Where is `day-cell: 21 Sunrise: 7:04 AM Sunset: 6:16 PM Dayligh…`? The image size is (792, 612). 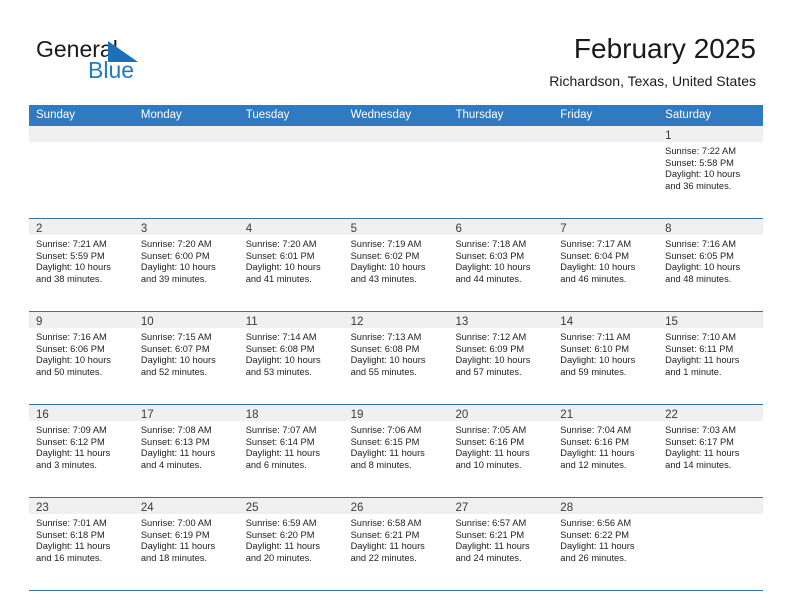
day-cell: 21 Sunrise: 7:04 AM Sunset: 6:16 PM Dayligh… is located at coordinates (606, 451).